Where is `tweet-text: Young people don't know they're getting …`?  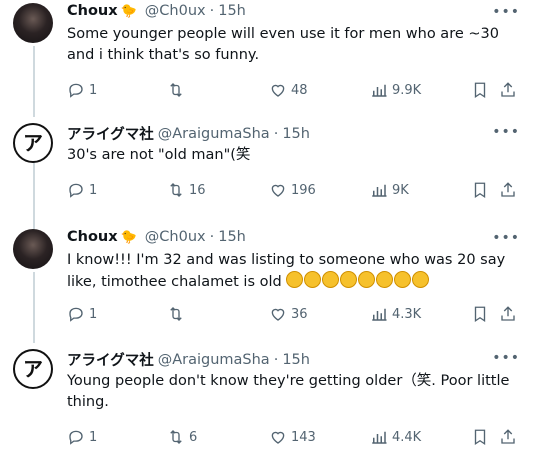 tweet-text: Young people don't know they're getting … is located at coordinates (288, 391).